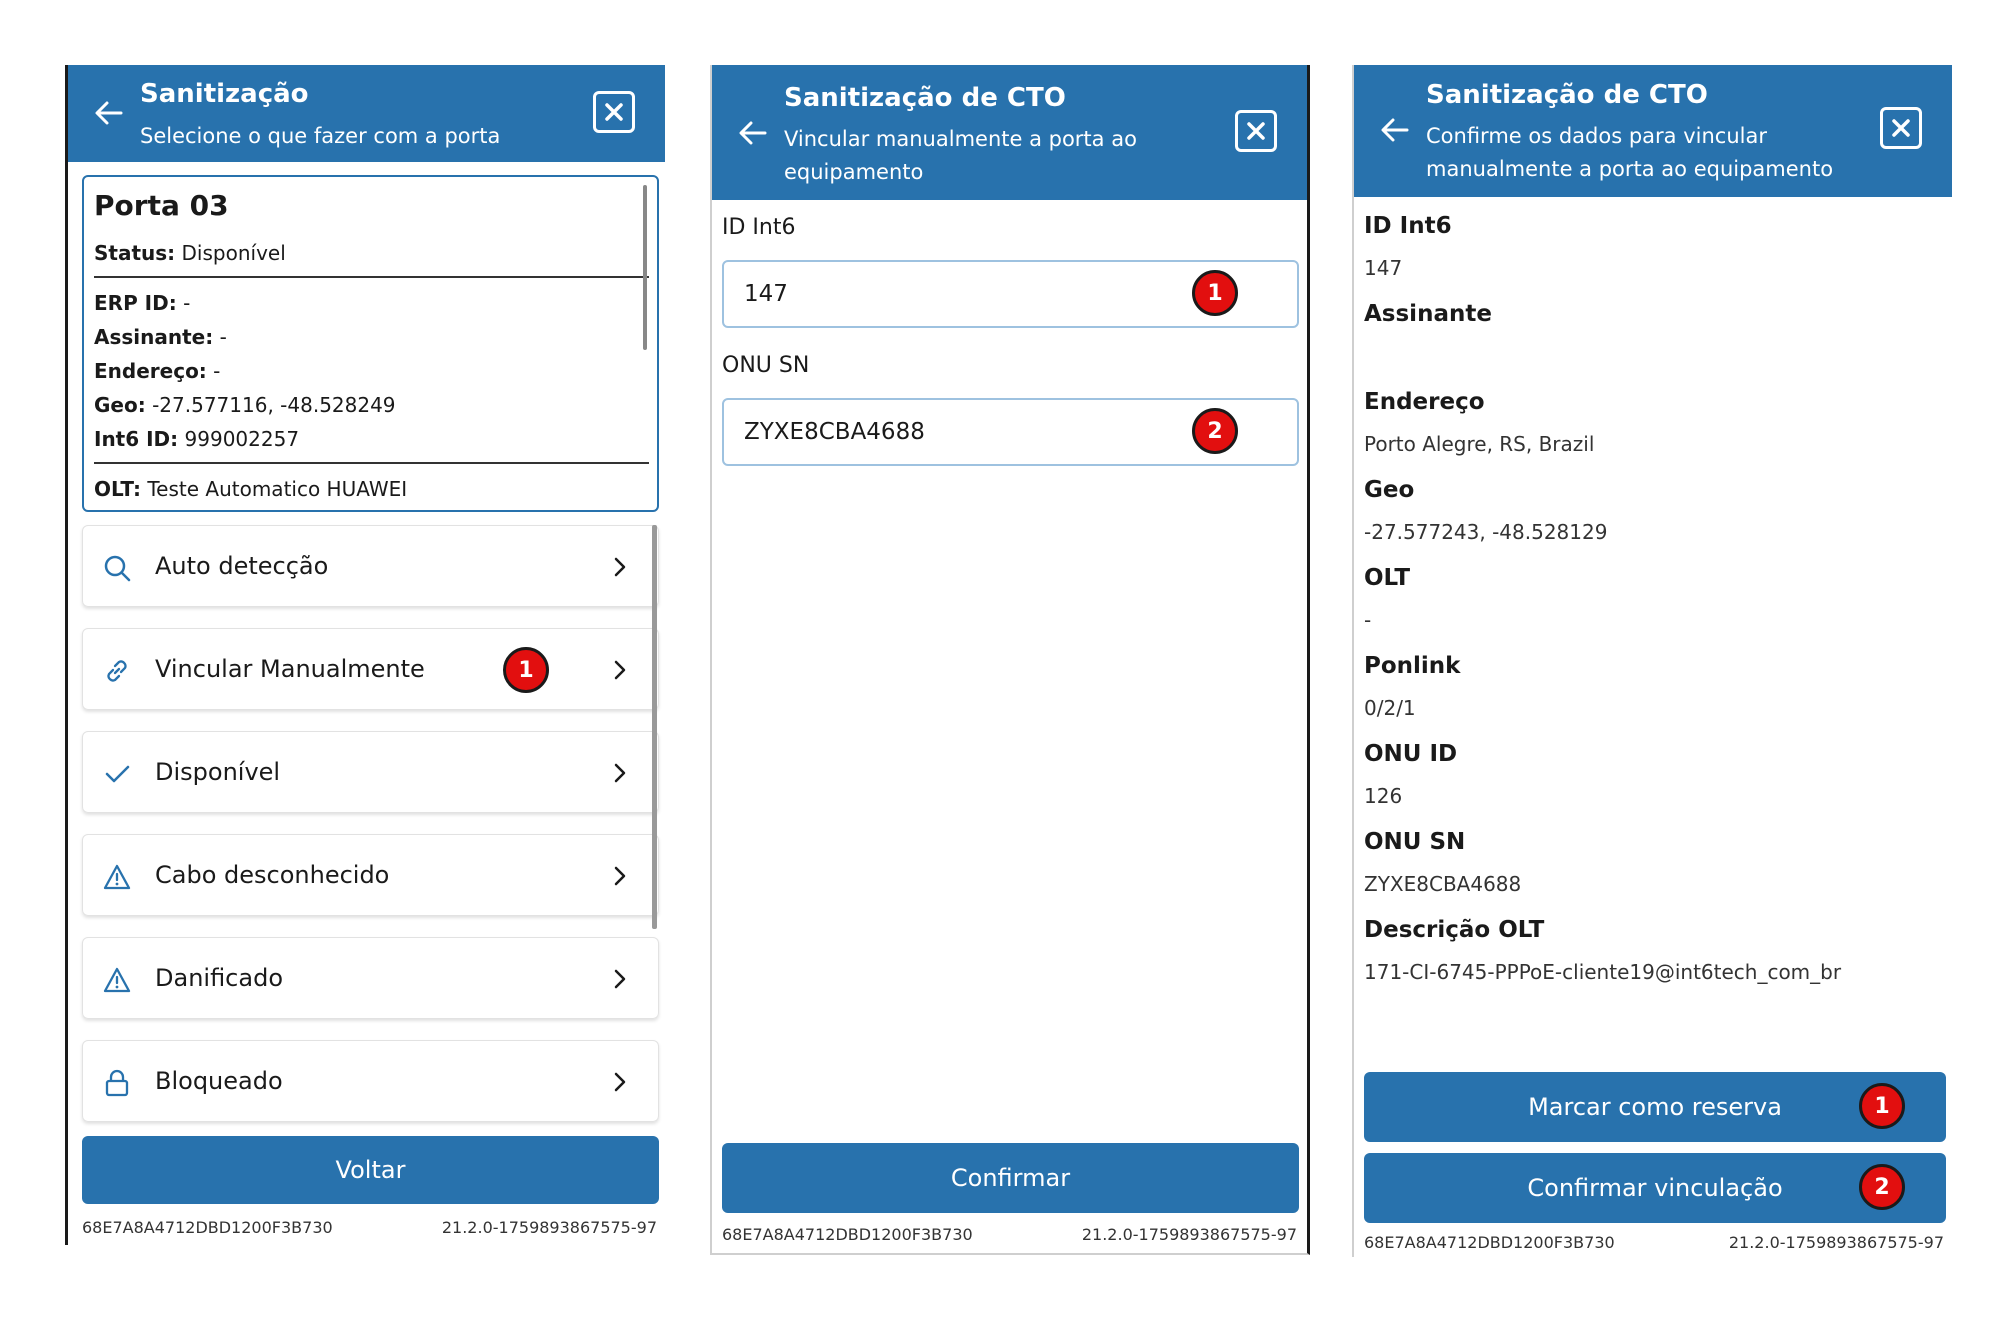 This screenshot has height=1318, width=2011. Describe the element at coordinates (1412, 666) in the screenshot. I see `detail-label-ponlink: Ponlink` at that location.